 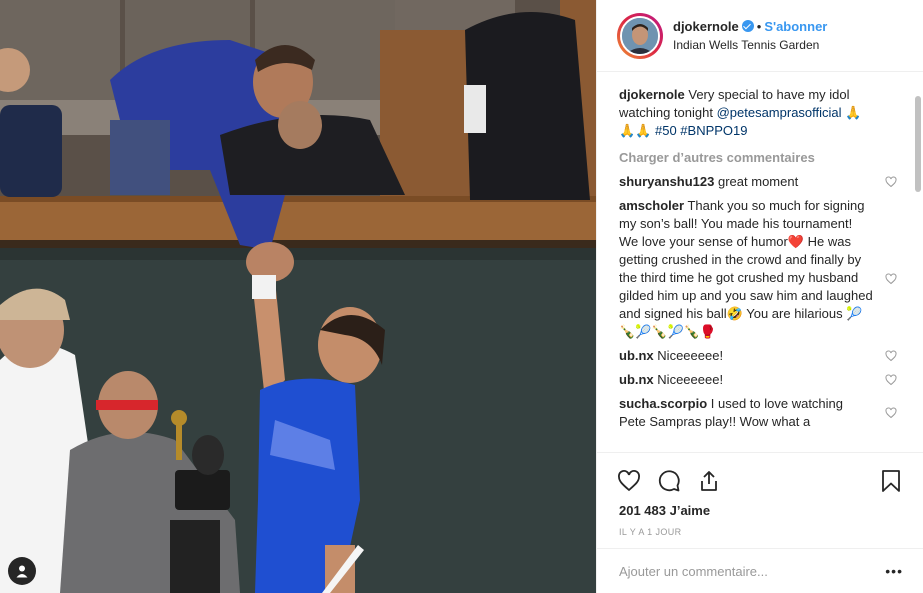 I want to click on profile-avatar, so click(x=640, y=35).